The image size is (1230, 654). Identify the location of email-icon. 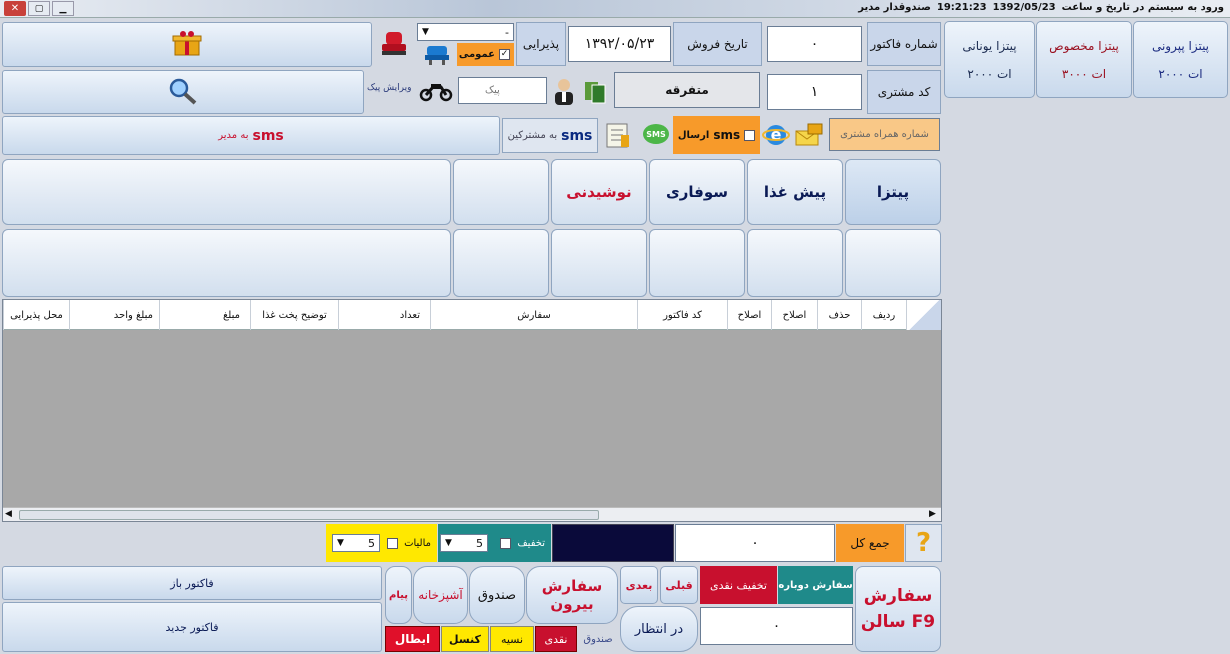
(809, 135).